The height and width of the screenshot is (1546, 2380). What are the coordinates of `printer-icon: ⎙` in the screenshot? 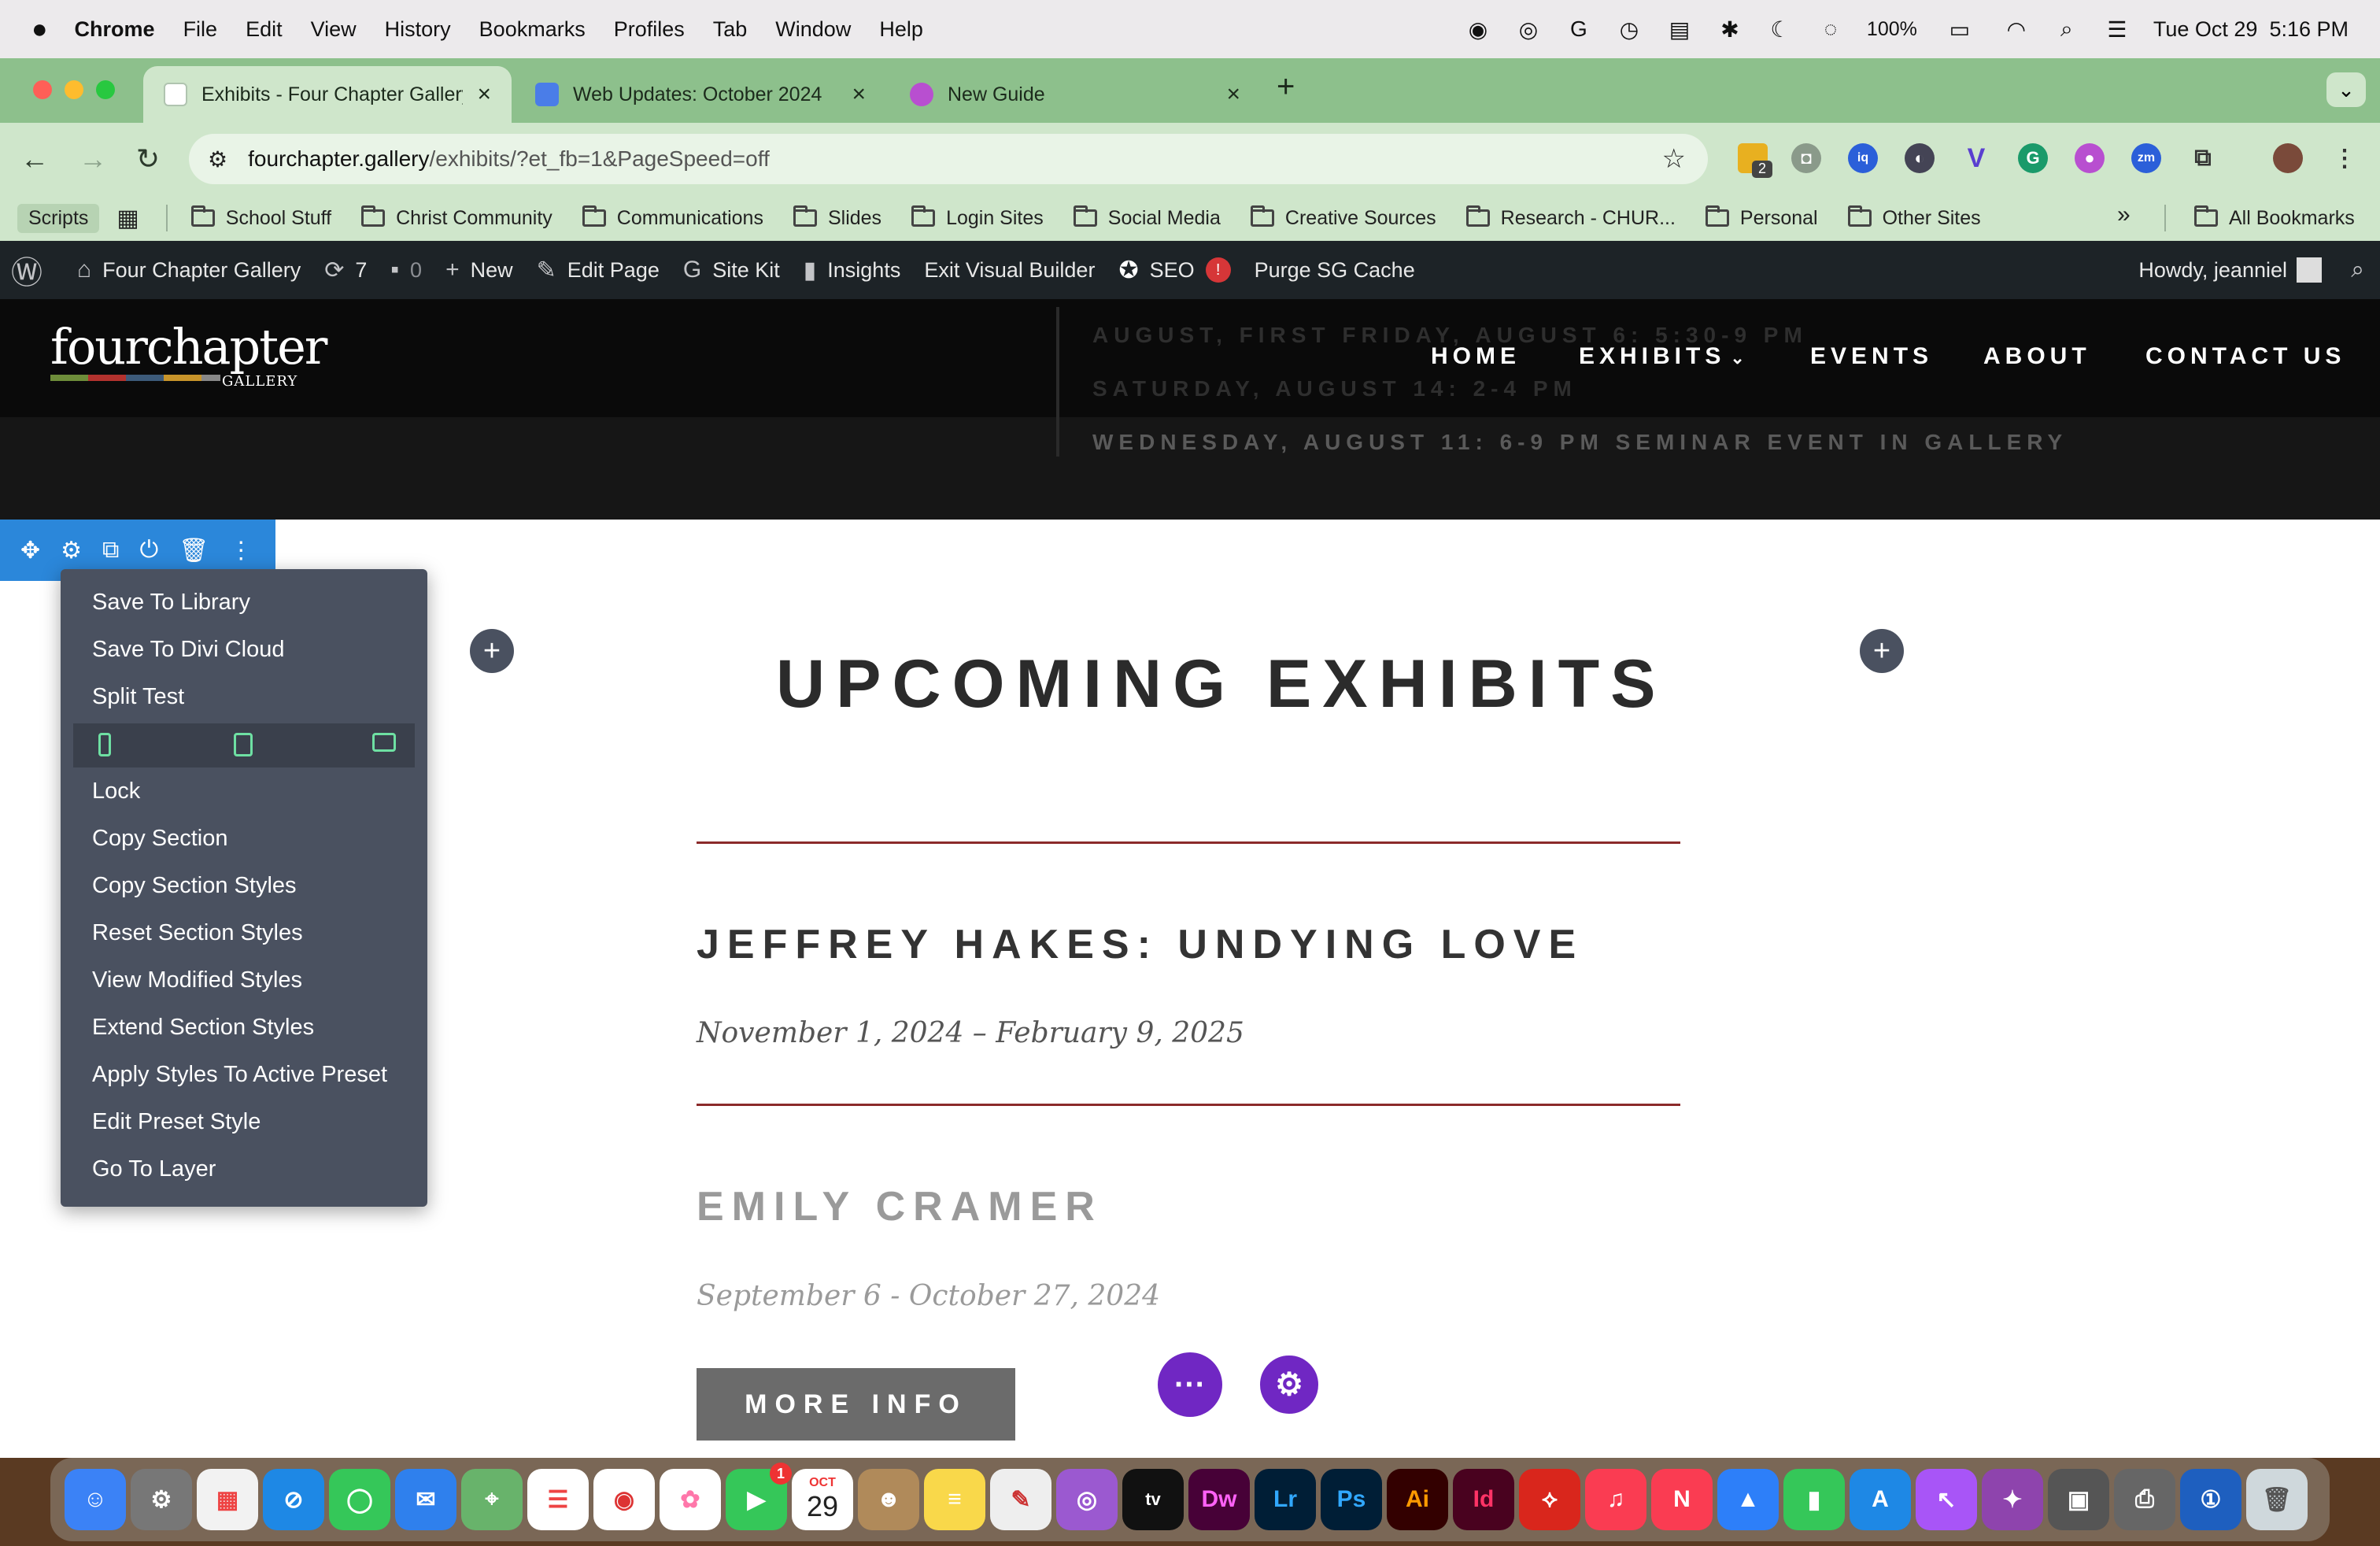 It's located at (2144, 1500).